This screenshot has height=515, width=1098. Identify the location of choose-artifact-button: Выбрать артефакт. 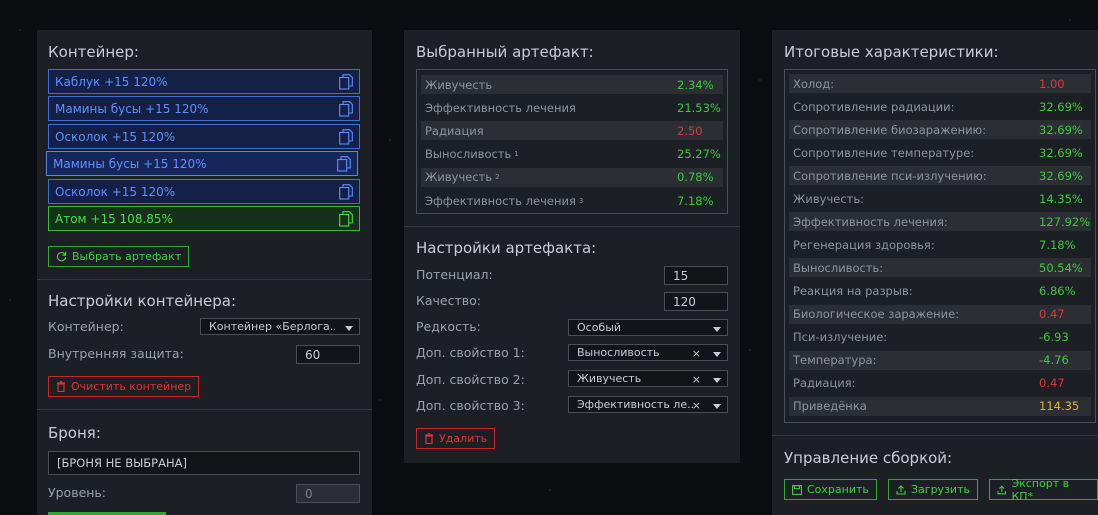
(119, 256).